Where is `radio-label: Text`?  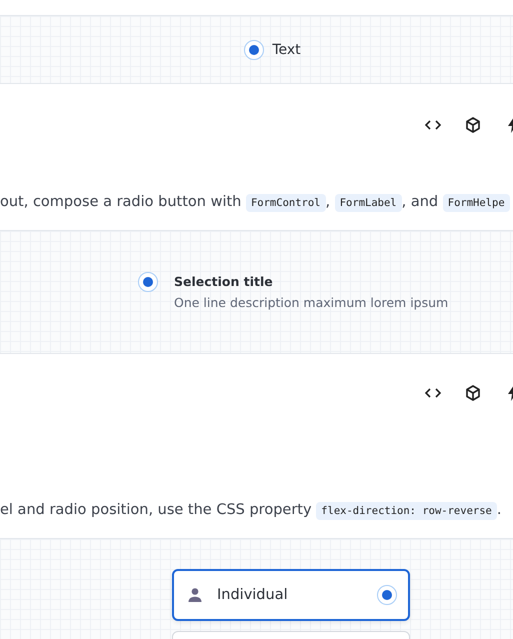
radio-label: Text is located at coordinates (286, 50).